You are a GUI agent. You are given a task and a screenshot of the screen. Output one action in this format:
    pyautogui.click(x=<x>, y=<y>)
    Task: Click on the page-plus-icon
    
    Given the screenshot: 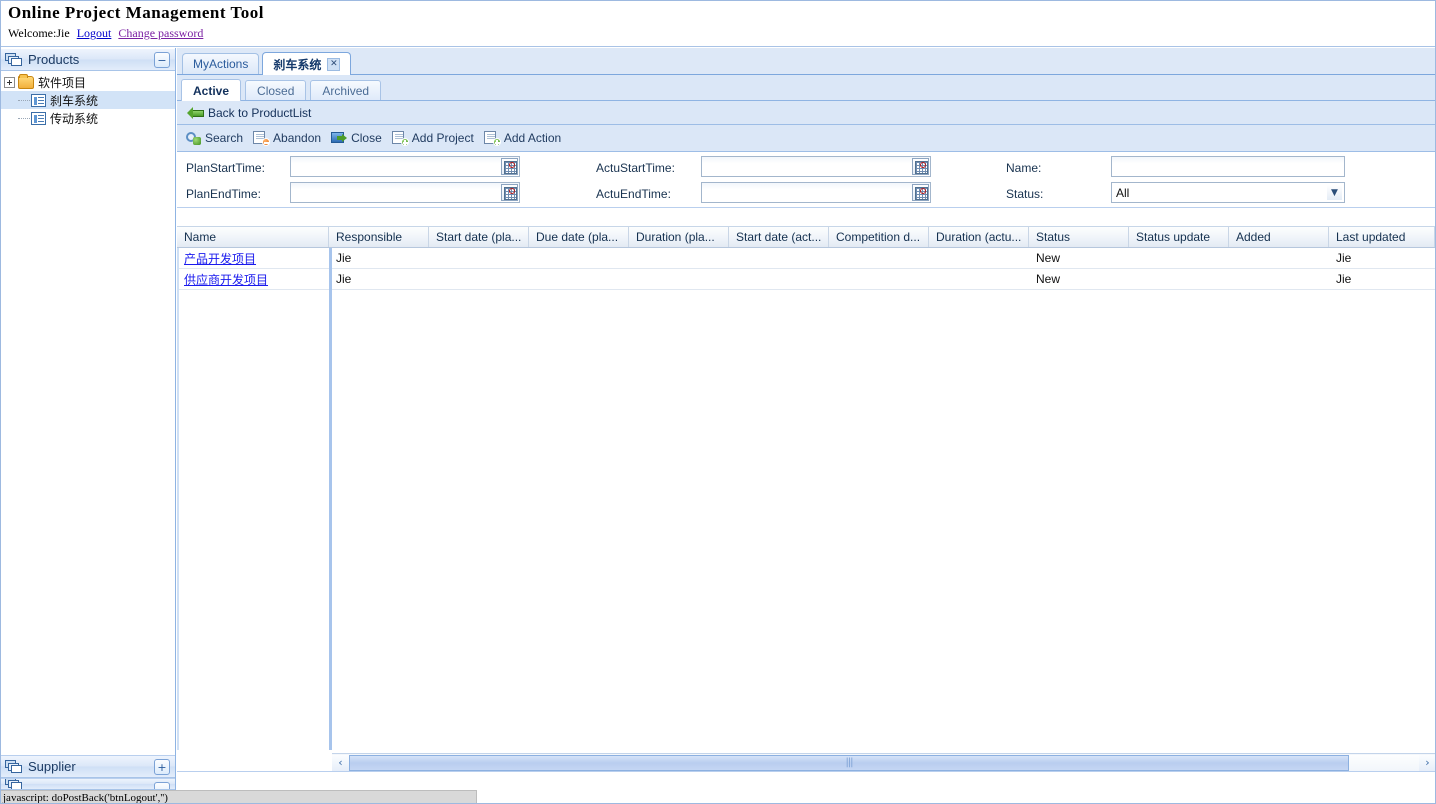 What is the action you would take?
    pyautogui.click(x=400, y=138)
    